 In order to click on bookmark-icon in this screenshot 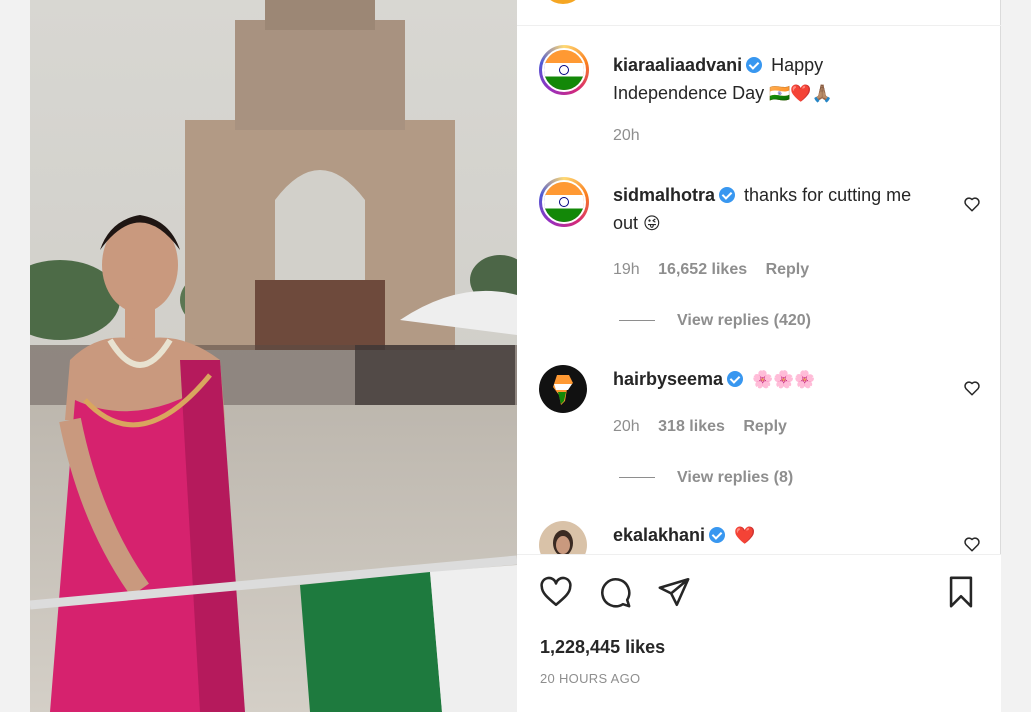, I will do `click(961, 592)`.